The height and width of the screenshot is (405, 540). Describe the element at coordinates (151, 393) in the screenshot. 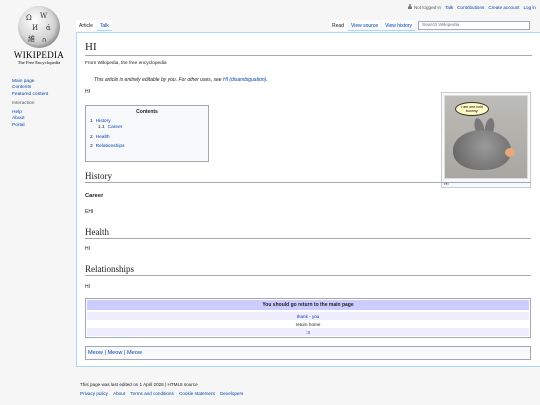

I see `footer-link-terms: Terms and conditions` at that location.